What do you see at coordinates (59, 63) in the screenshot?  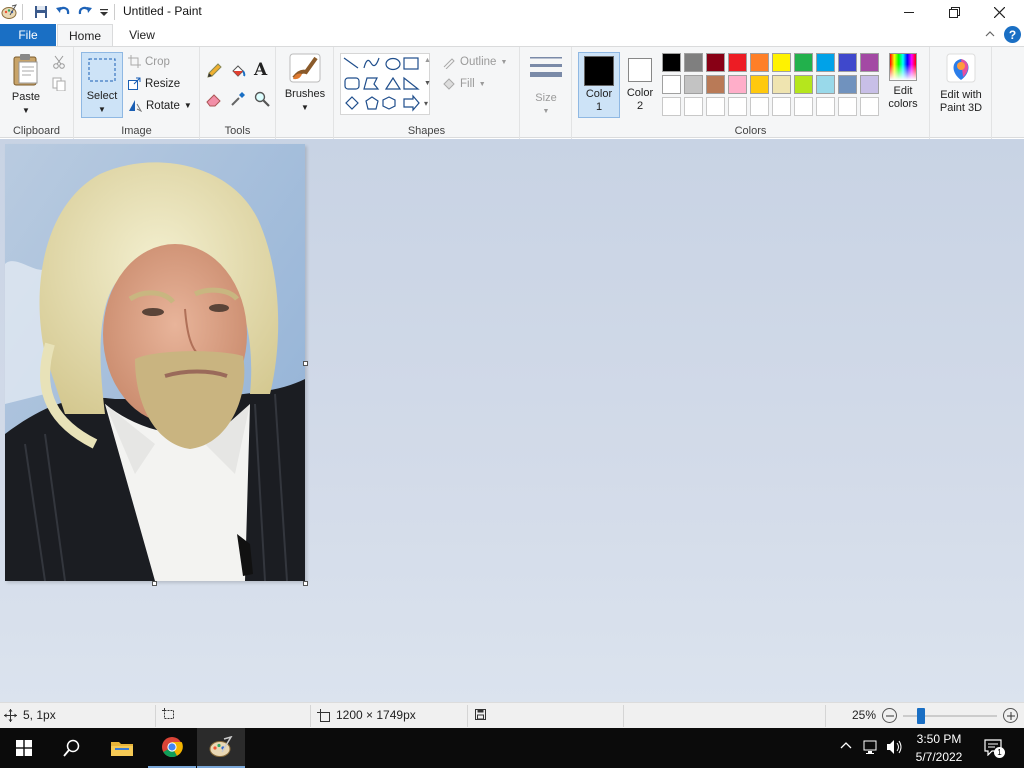 I see `cut-icon` at bounding box center [59, 63].